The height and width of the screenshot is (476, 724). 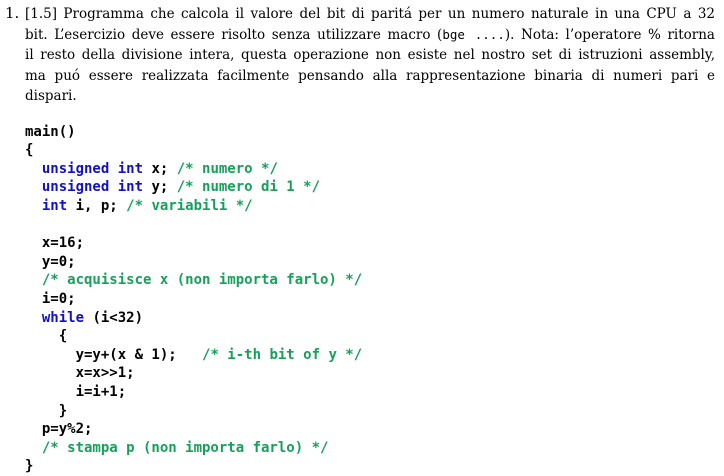 I want to click on loop-stmt-2-text: x=x>>1;, so click(x=105, y=373).